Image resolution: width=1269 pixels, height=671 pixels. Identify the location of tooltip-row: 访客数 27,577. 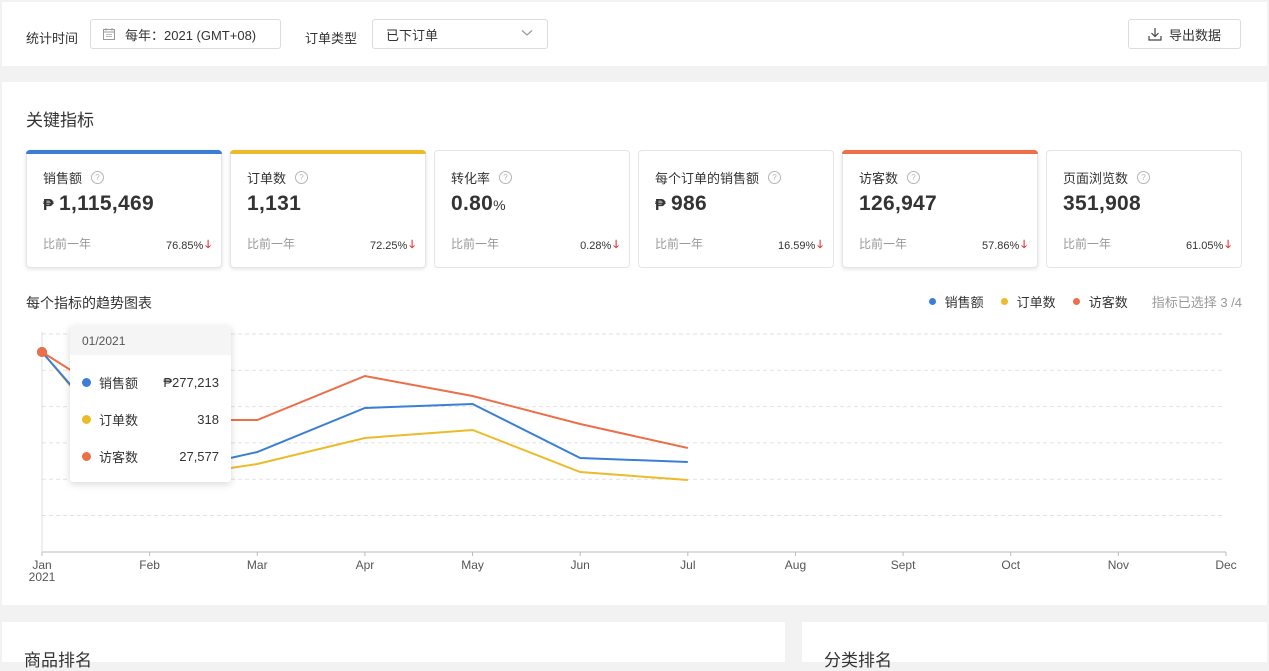
(150, 456).